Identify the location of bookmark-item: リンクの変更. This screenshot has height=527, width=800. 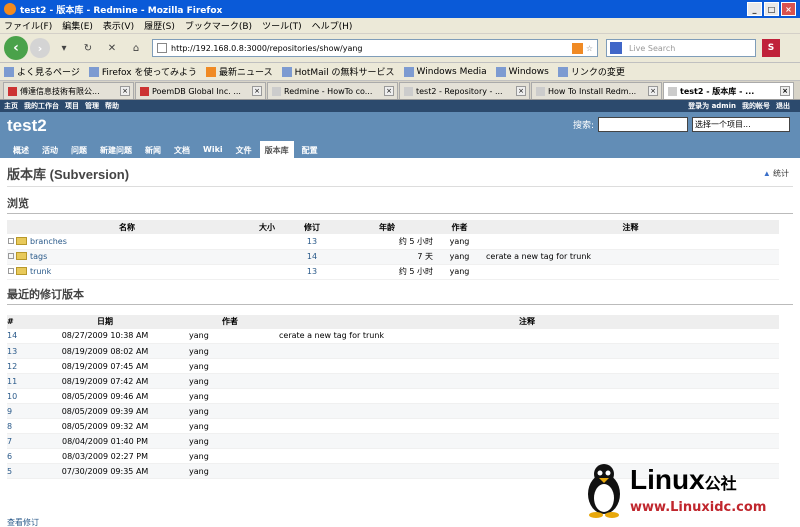
(591, 71).